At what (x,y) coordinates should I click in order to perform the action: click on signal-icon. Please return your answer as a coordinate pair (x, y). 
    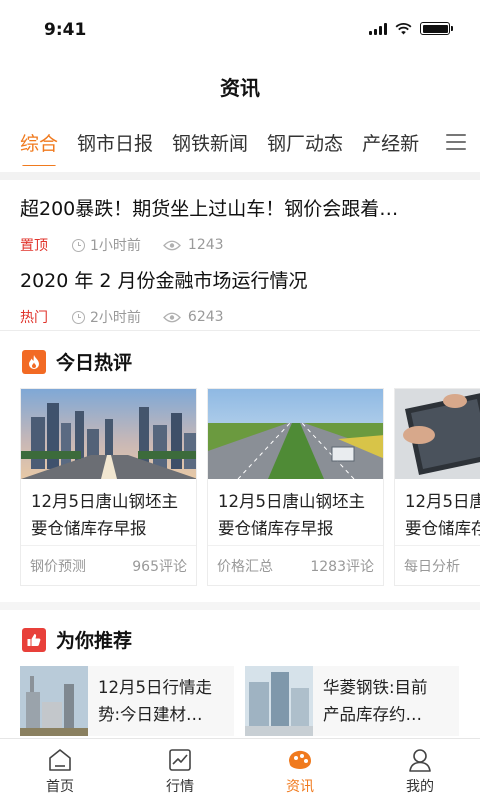
    Looking at the image, I should click on (378, 28).